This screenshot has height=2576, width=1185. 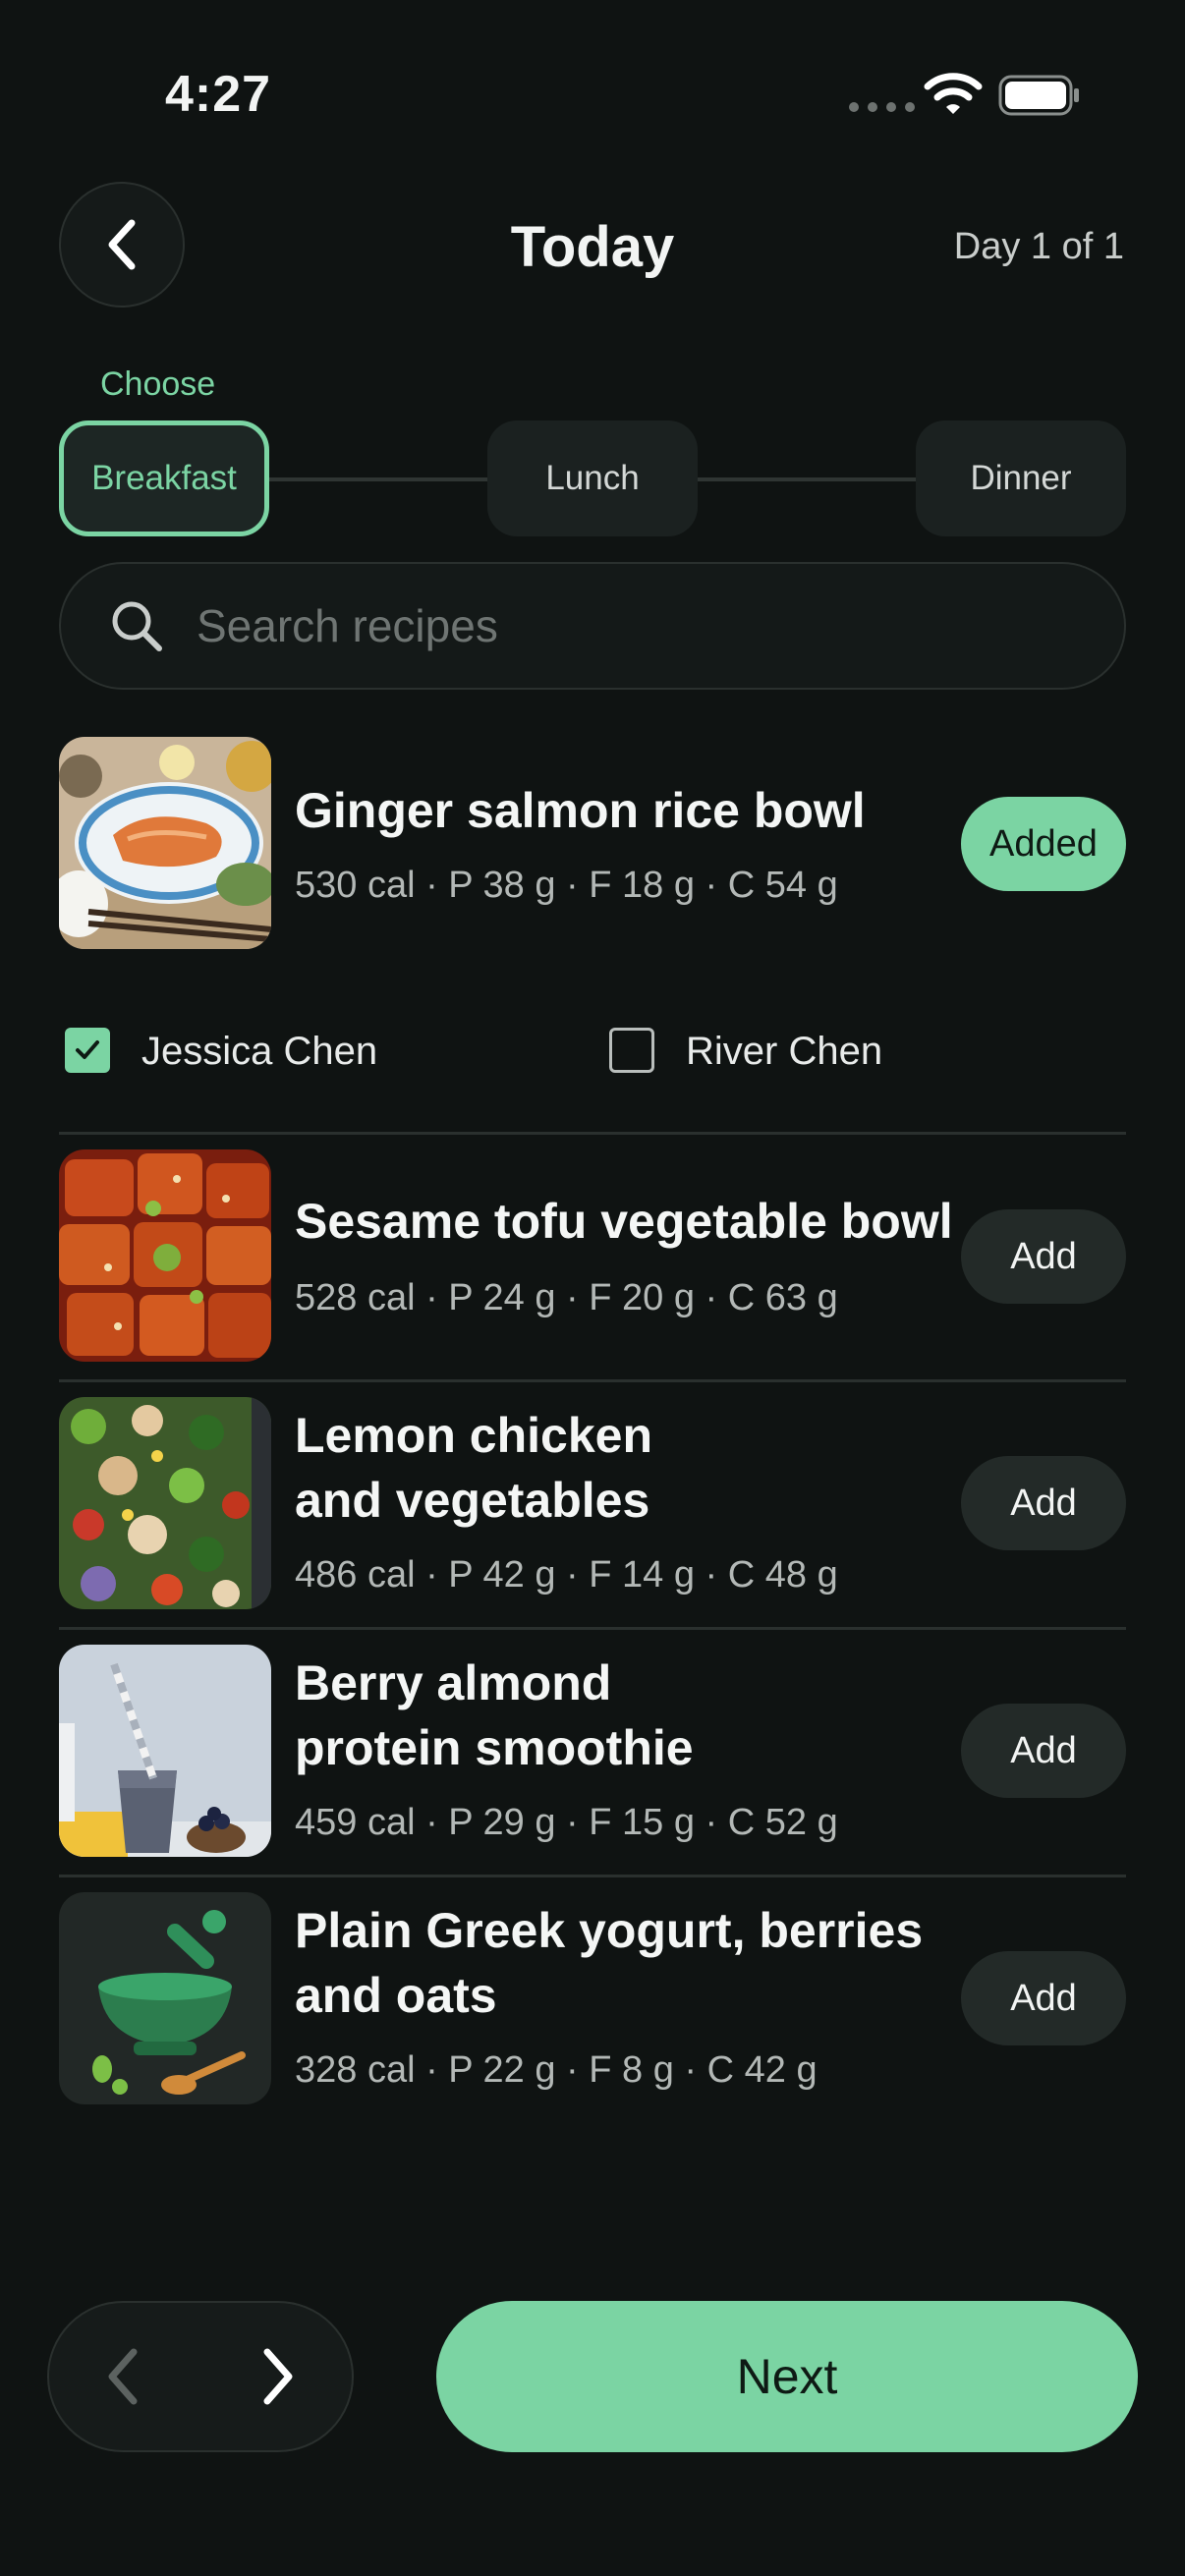 I want to click on next-button: Next, so click(x=787, y=2376).